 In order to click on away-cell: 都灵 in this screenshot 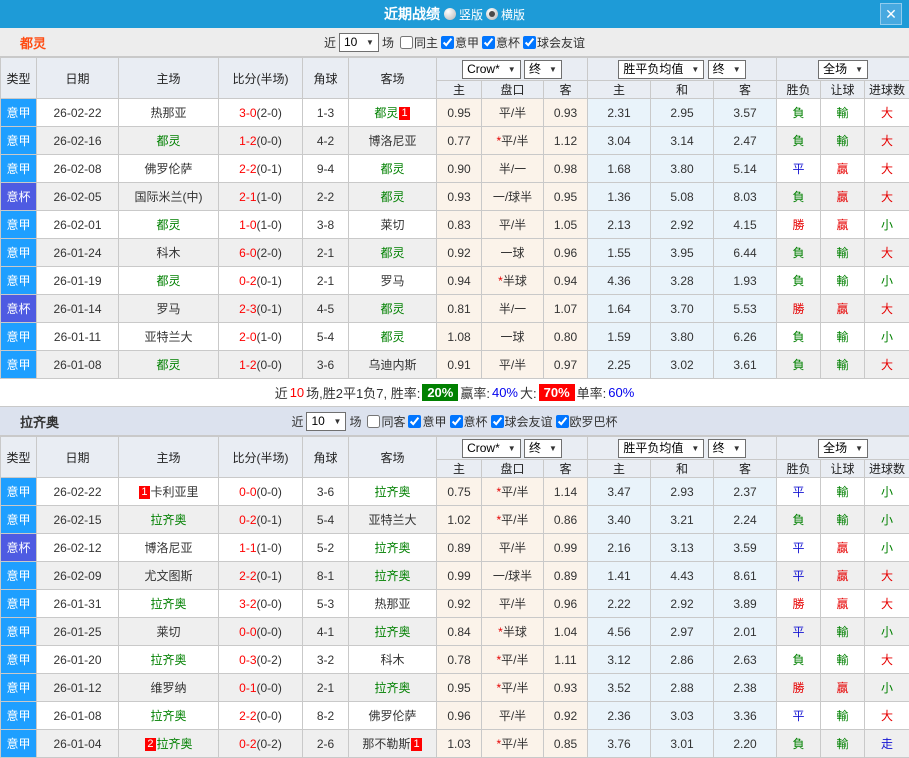, I will do `click(393, 337)`.